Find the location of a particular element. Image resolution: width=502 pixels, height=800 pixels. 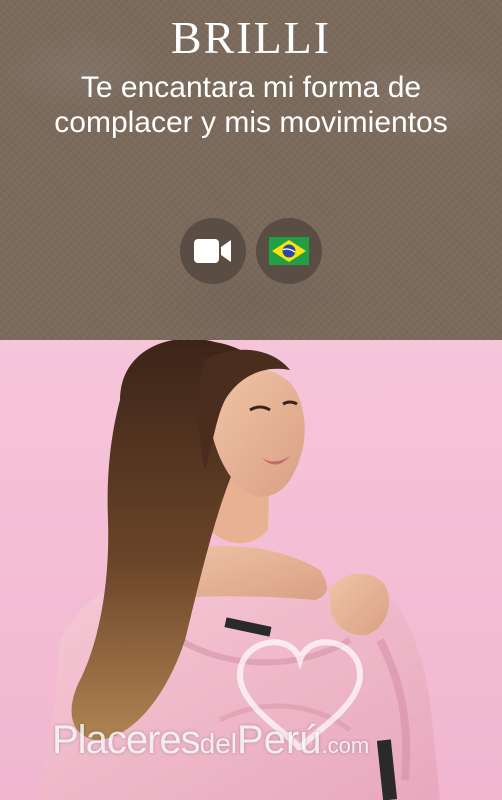

video-call-button is located at coordinates (213, 251).